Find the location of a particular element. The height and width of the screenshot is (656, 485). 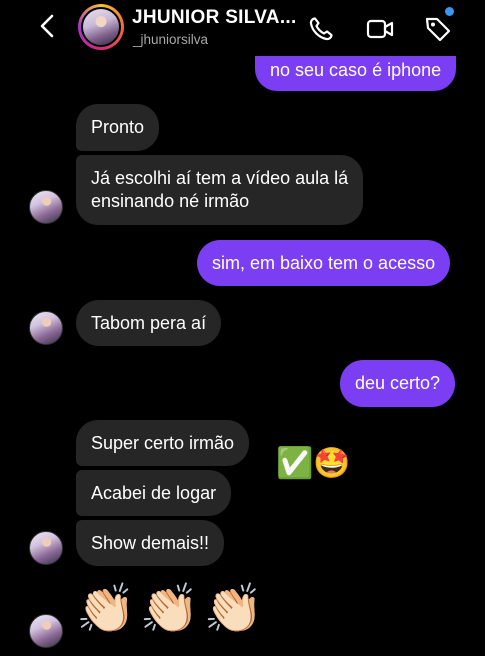

chat-header: JHUNIOR SILVA... _jhuniorsilva is located at coordinates (242, 28).